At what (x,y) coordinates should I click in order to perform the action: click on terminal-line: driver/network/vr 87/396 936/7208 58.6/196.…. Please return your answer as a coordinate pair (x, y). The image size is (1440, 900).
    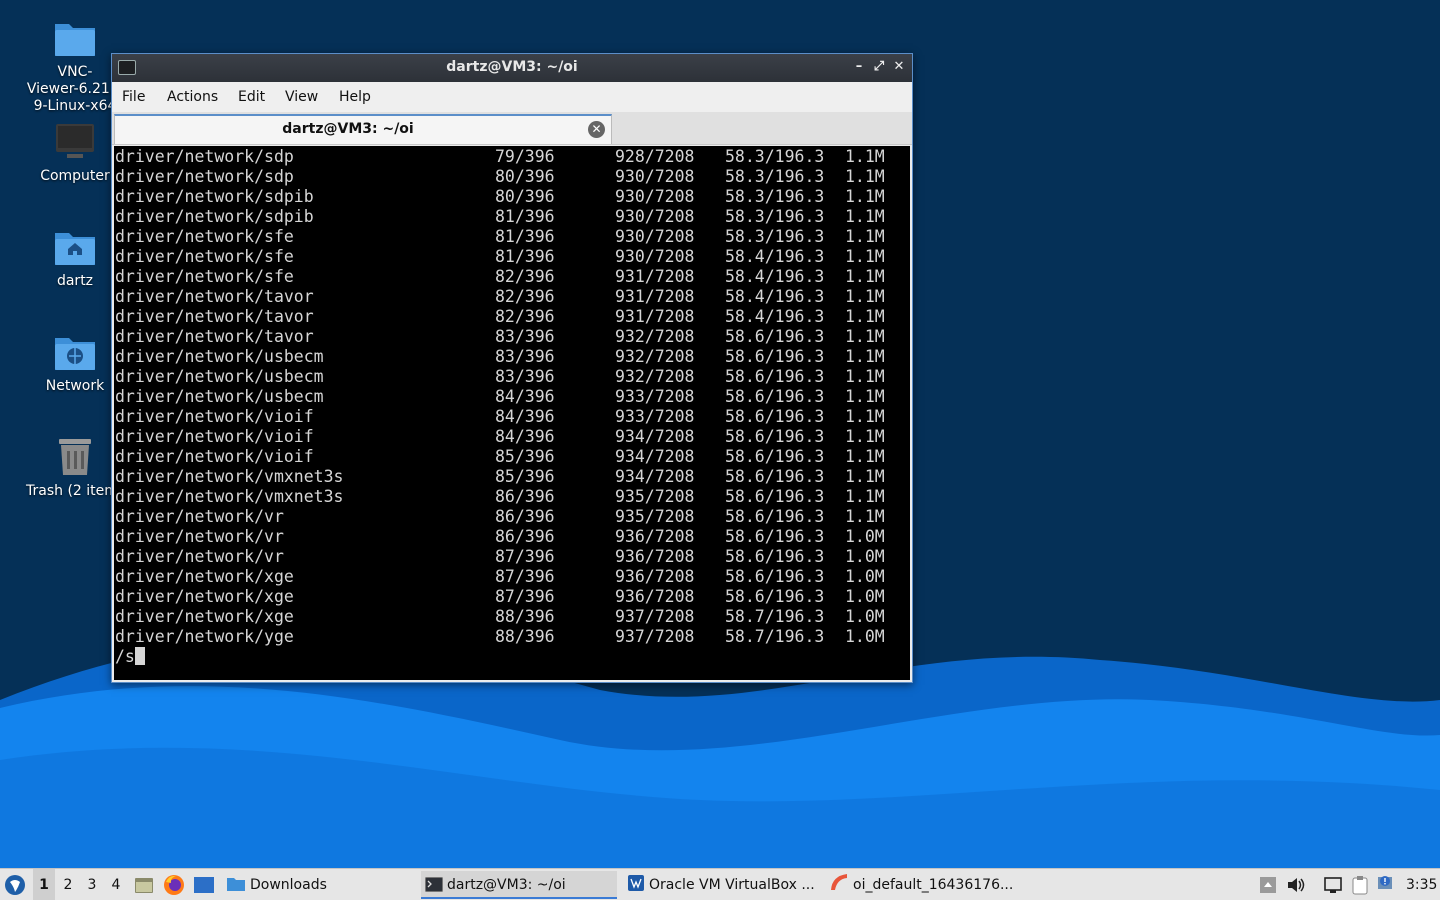
    Looking at the image, I should click on (512, 557).